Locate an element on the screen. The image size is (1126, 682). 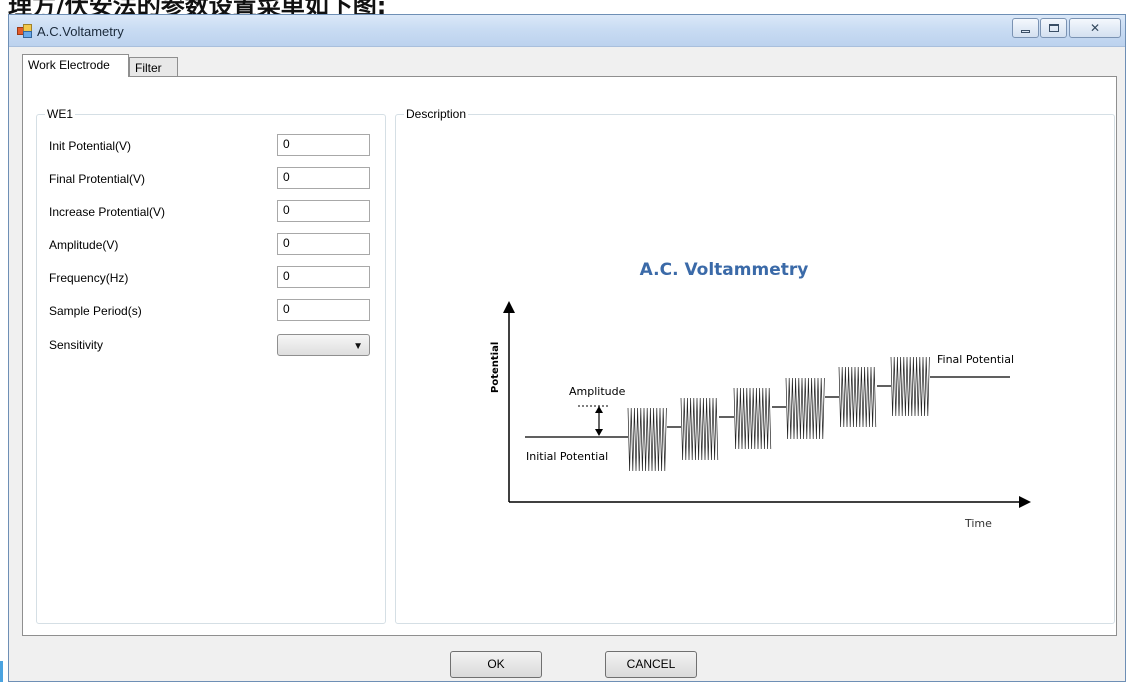
frequency-input: 0 is located at coordinates (323, 277).